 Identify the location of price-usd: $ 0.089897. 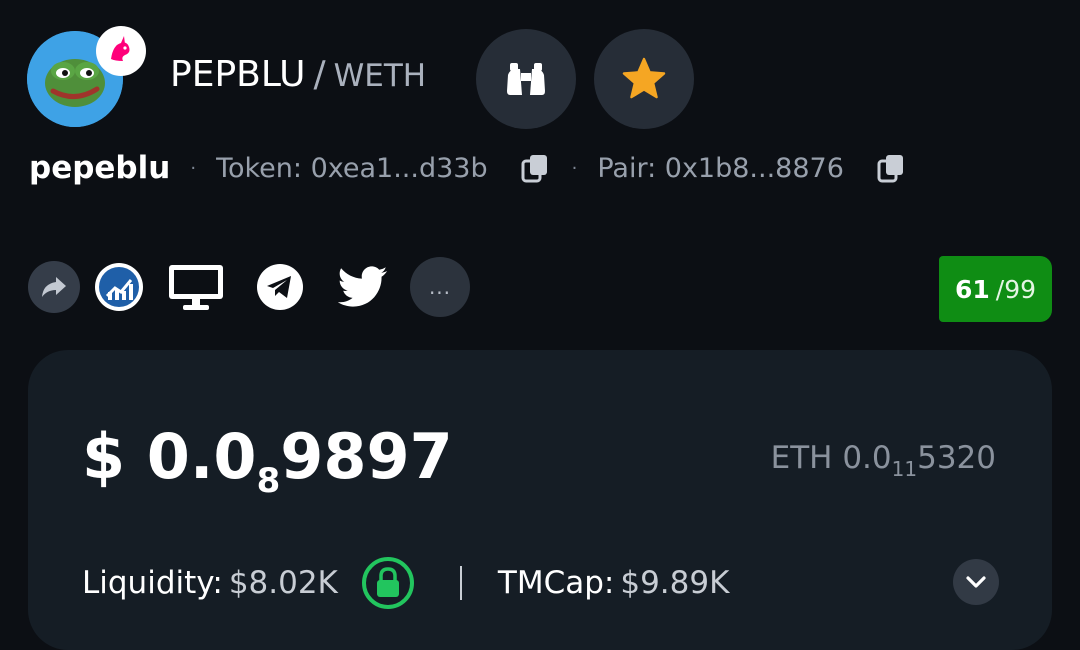
(267, 460).